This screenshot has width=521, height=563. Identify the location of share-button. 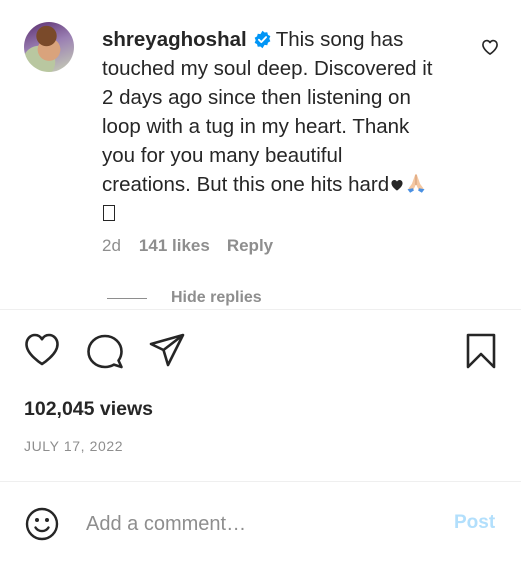
(167, 350).